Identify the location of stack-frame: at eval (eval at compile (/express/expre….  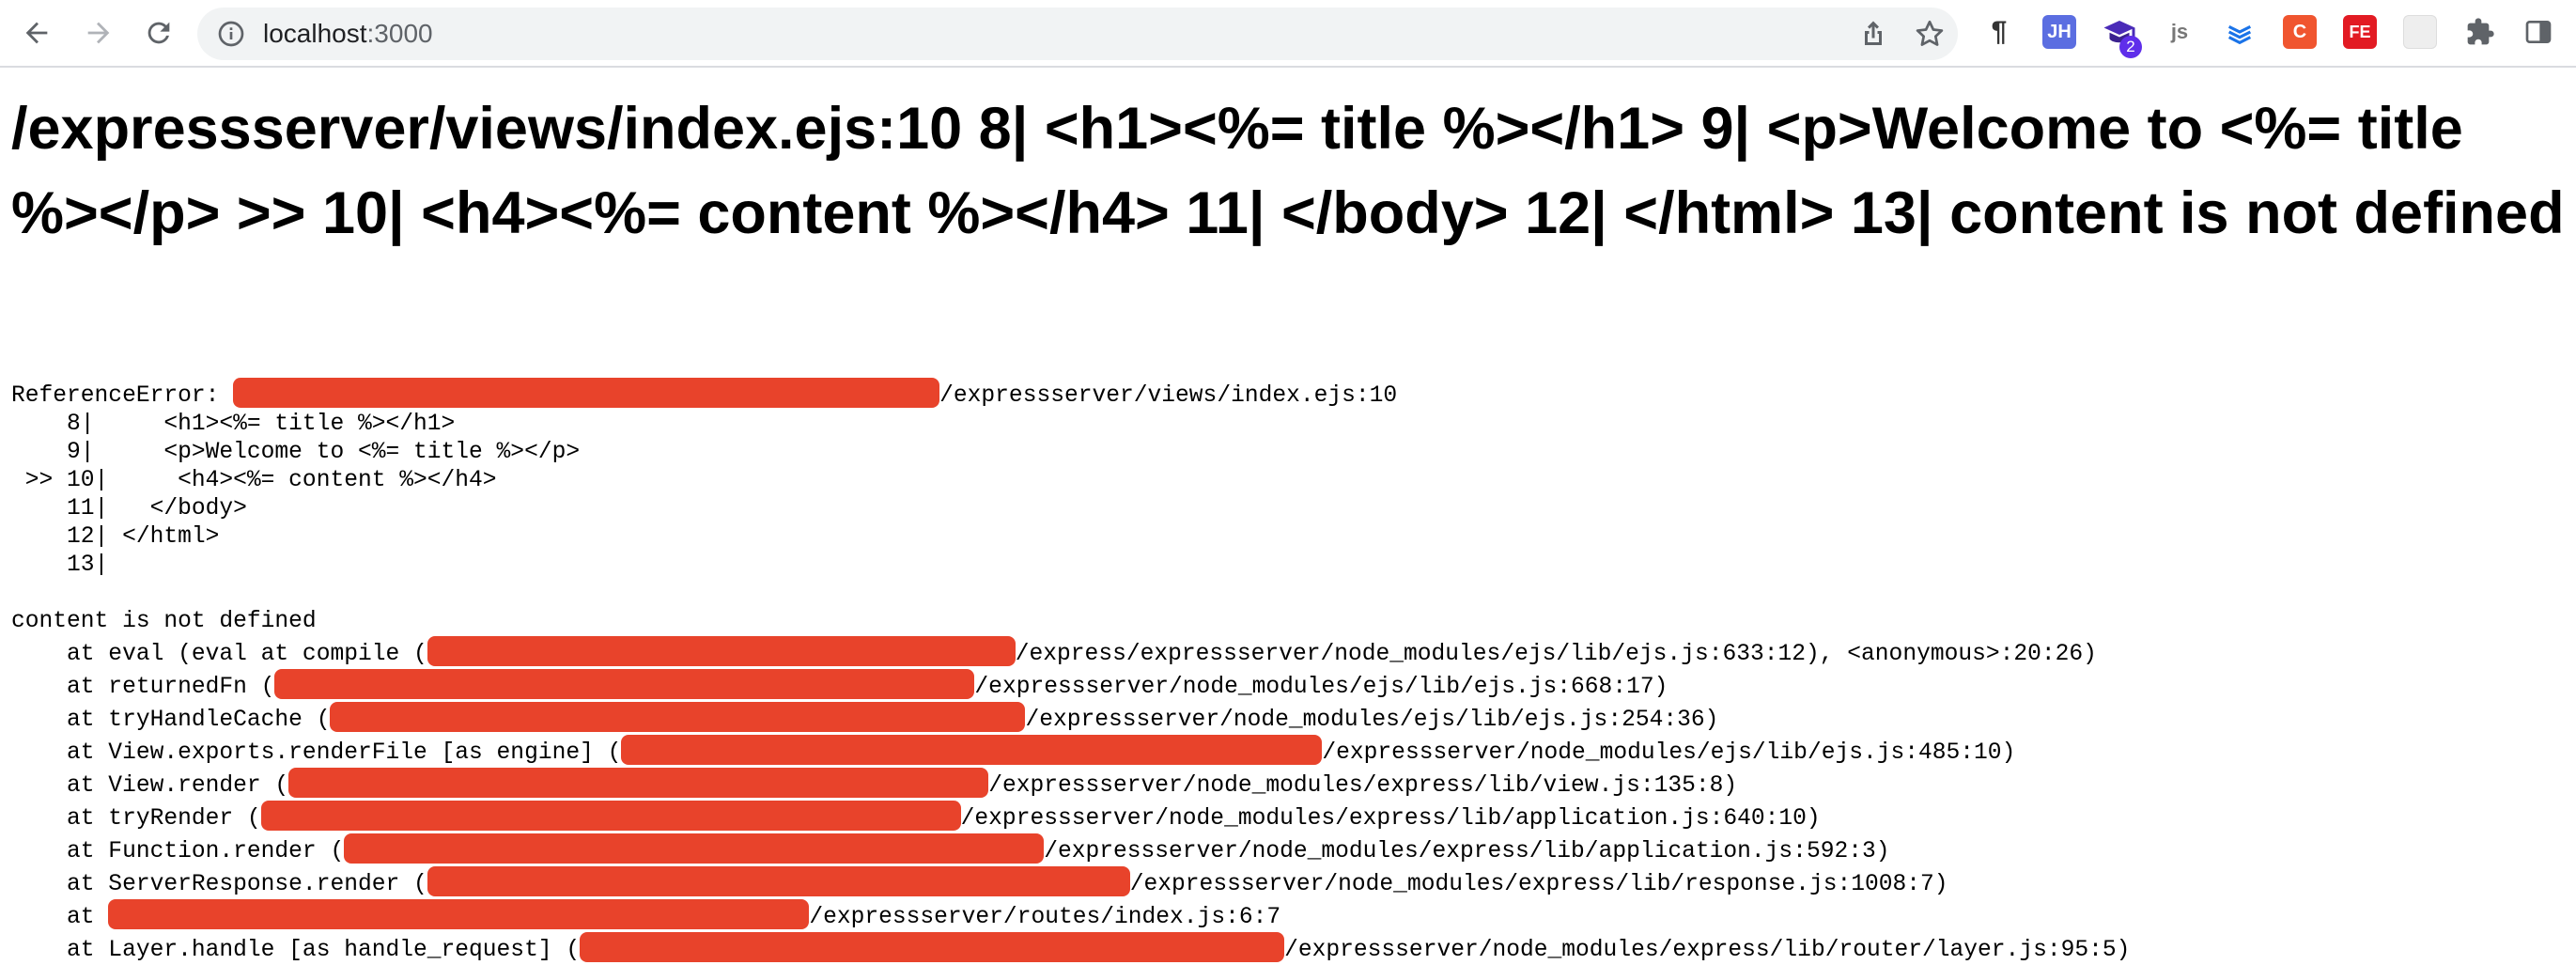
(1054, 651).